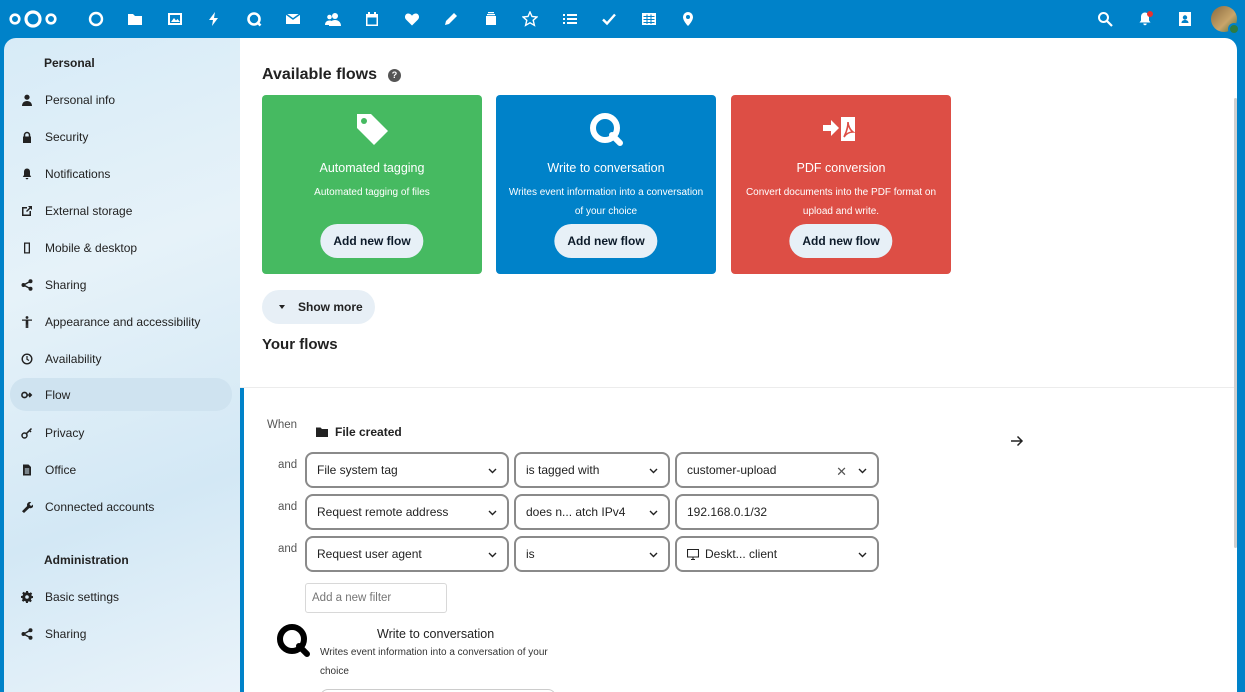  What do you see at coordinates (777, 512) in the screenshot?
I see `ip-value-input: 192.168.0.1/32` at bounding box center [777, 512].